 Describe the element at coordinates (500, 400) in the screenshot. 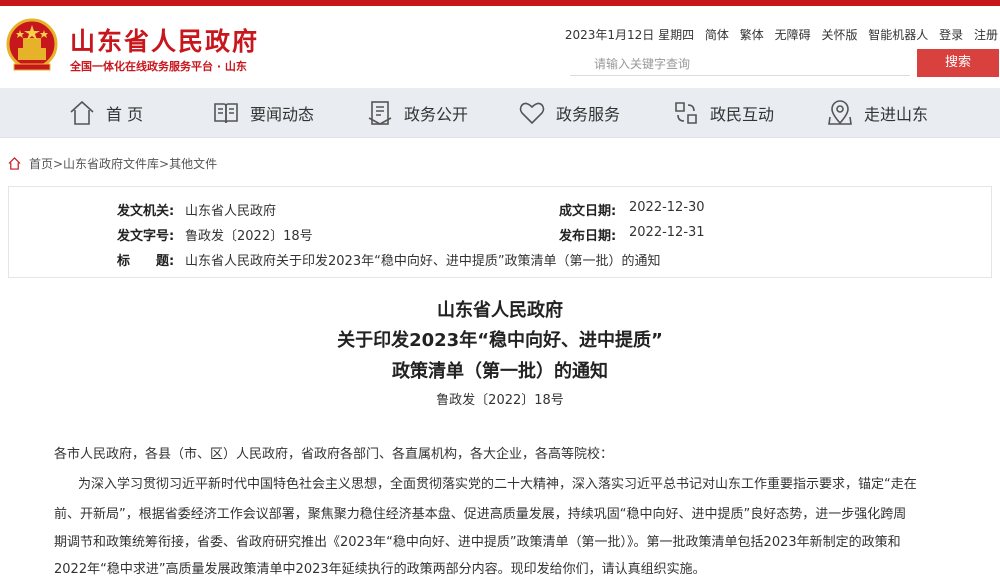

I see `doc-number: 鲁政发〔2022〕18号` at that location.